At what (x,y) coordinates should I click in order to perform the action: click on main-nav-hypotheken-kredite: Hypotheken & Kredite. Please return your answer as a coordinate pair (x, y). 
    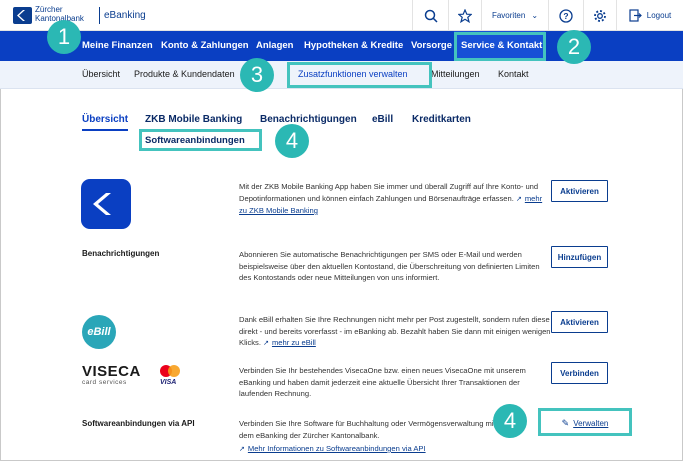
    Looking at the image, I should click on (353, 45).